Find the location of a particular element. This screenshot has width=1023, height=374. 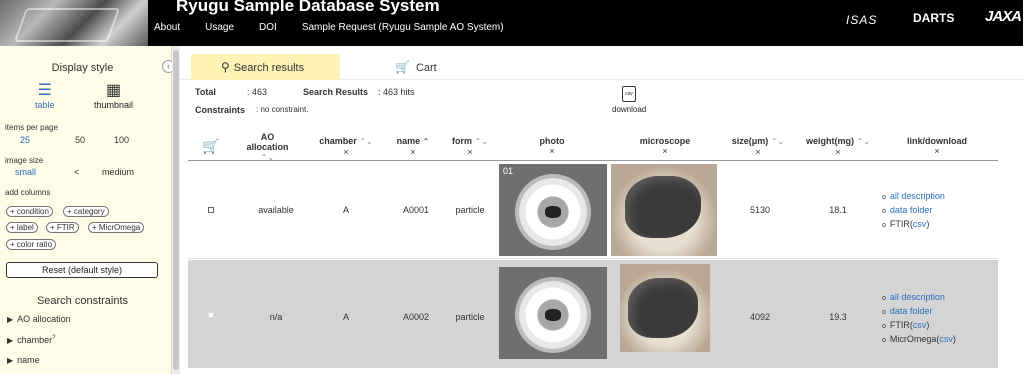

column-name: name ⌃ × is located at coordinates (413, 146).